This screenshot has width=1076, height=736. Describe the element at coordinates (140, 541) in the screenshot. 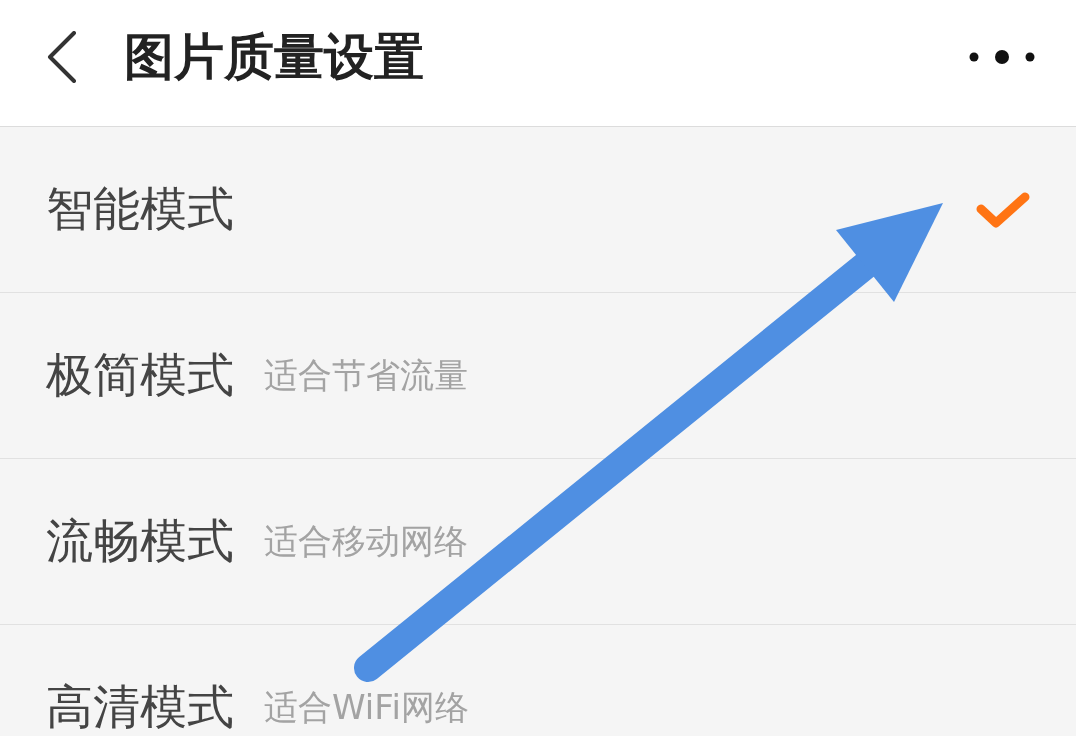

I see `option-label: 流畅模式` at that location.